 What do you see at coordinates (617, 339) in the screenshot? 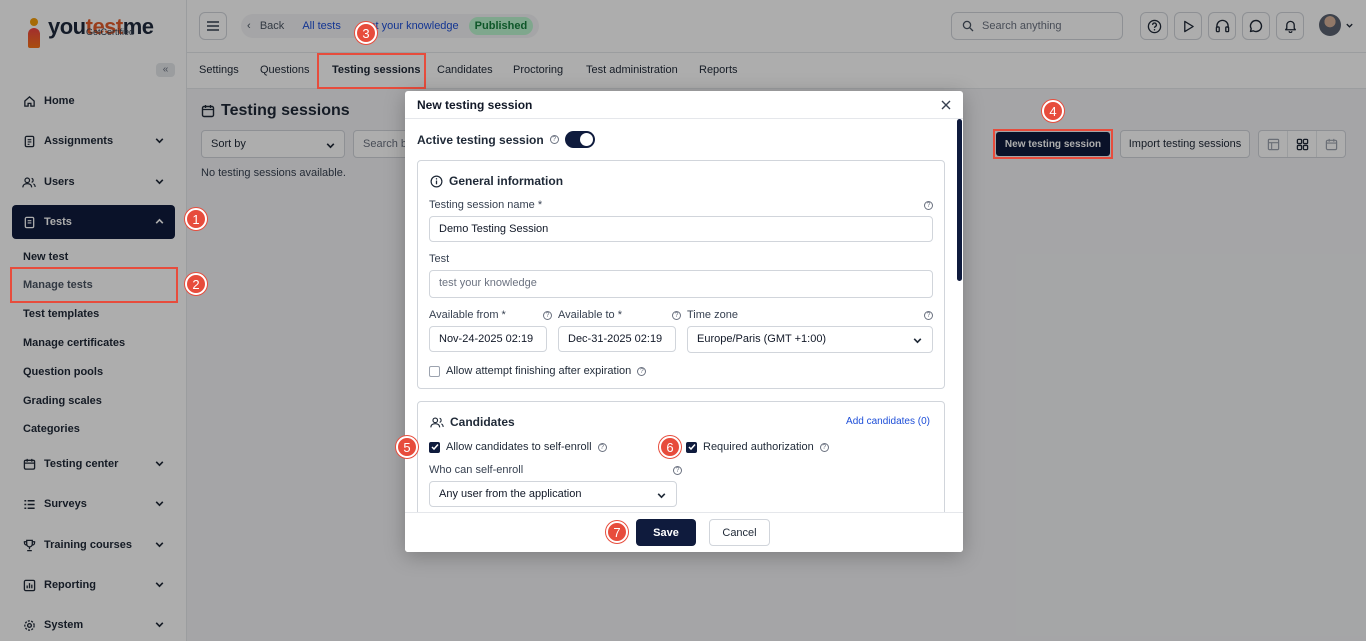
I see `available-to-field: Dec-31-2025 02:19` at bounding box center [617, 339].